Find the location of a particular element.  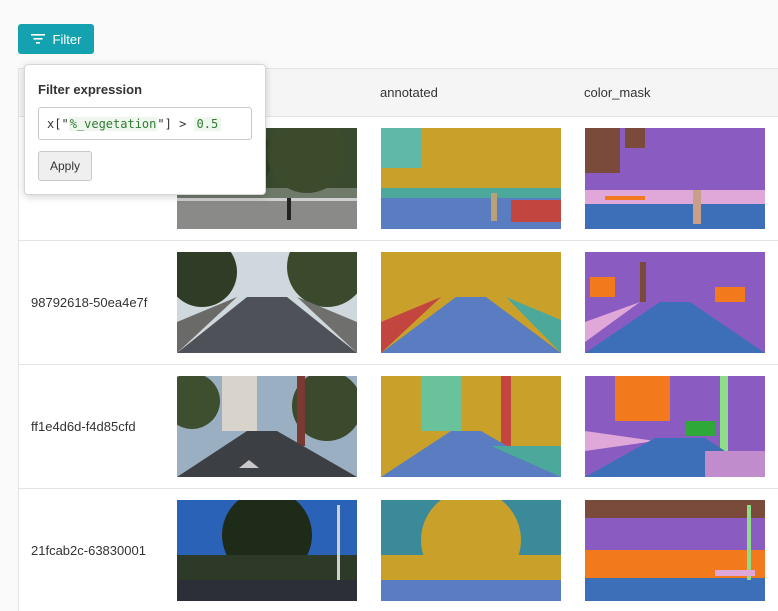

expr-operator: "] > is located at coordinates (175, 123).